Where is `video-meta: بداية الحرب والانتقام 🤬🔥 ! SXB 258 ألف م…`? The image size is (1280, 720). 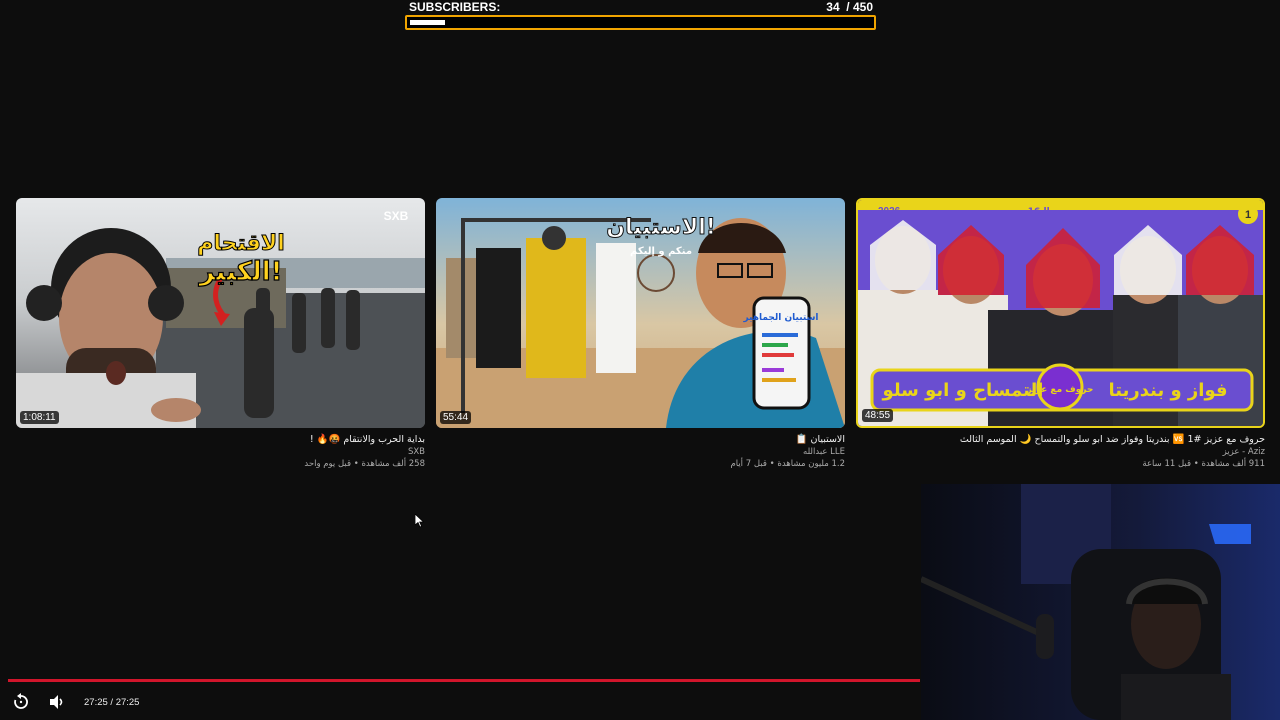
video-meta: بداية الحرب والانتقام 🤬🔥 ! SXB 258 ألف م… is located at coordinates (220, 451).